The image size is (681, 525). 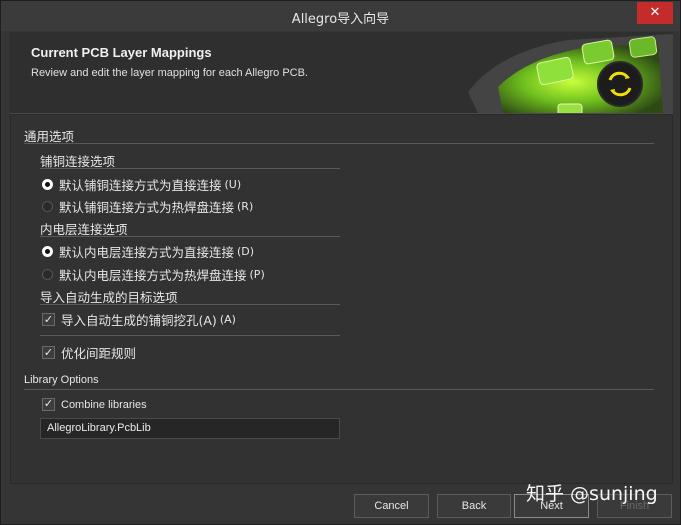 I want to click on checkbox-label: 优化间距规则, so click(x=99, y=353).